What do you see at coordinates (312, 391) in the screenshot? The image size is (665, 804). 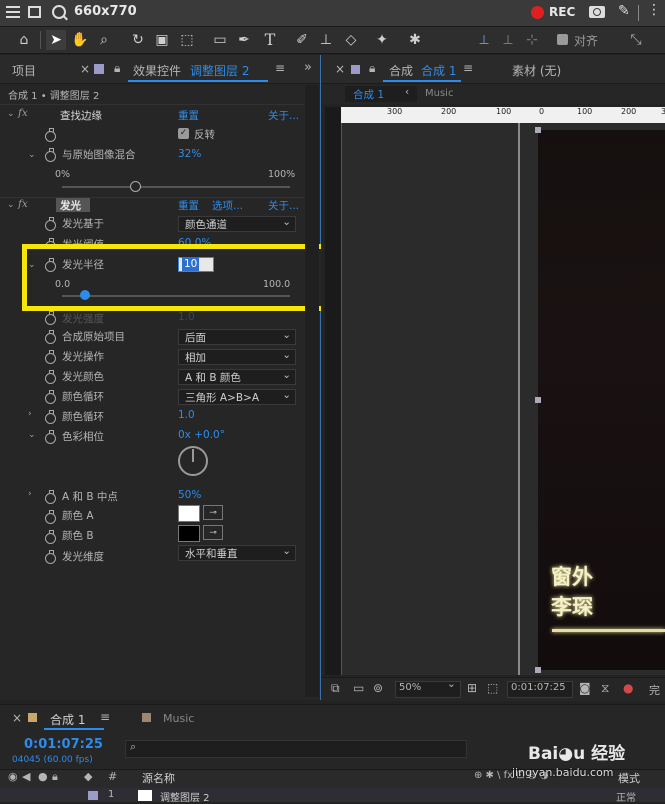 I see `left-panel-scrollbar` at bounding box center [312, 391].